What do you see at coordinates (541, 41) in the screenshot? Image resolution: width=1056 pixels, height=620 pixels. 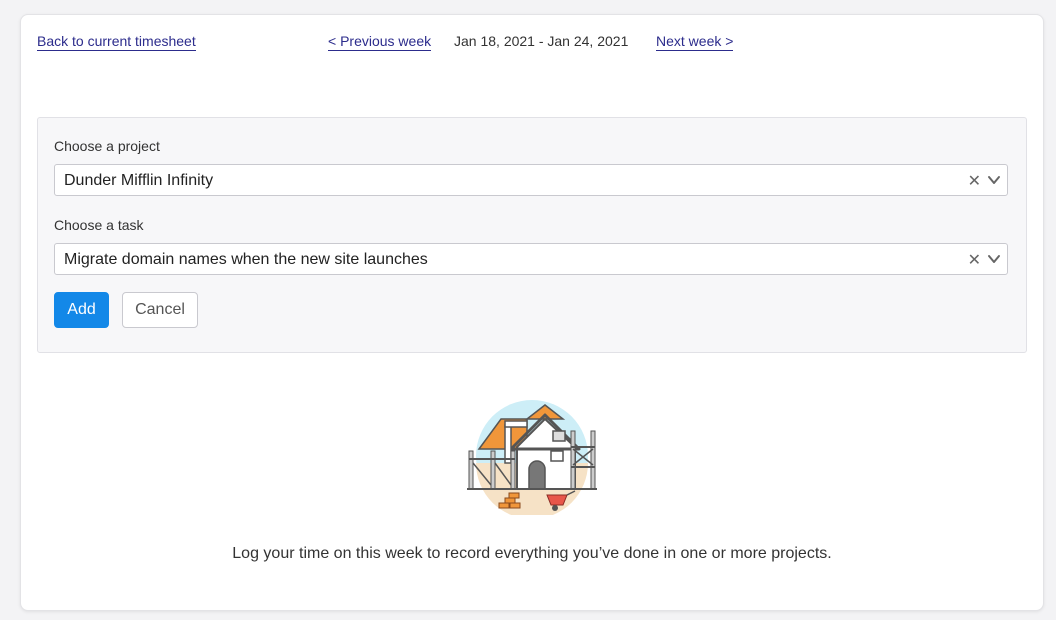 I see `date-range: Jan 18, 2021 - Jan 24, 2021` at bounding box center [541, 41].